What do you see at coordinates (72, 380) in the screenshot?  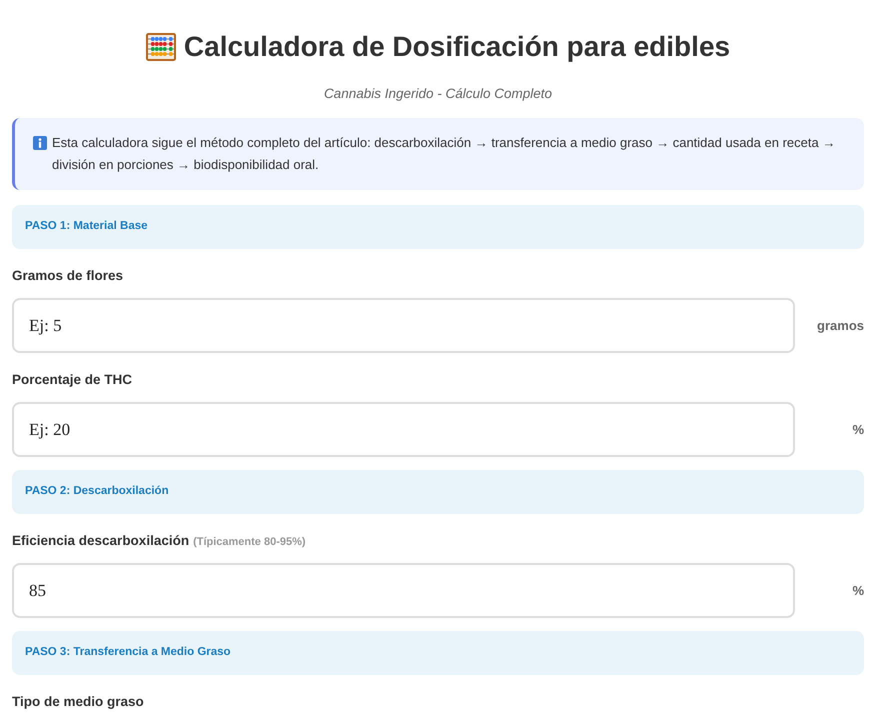 I see `field-label: Porcentaje de THC` at bounding box center [72, 380].